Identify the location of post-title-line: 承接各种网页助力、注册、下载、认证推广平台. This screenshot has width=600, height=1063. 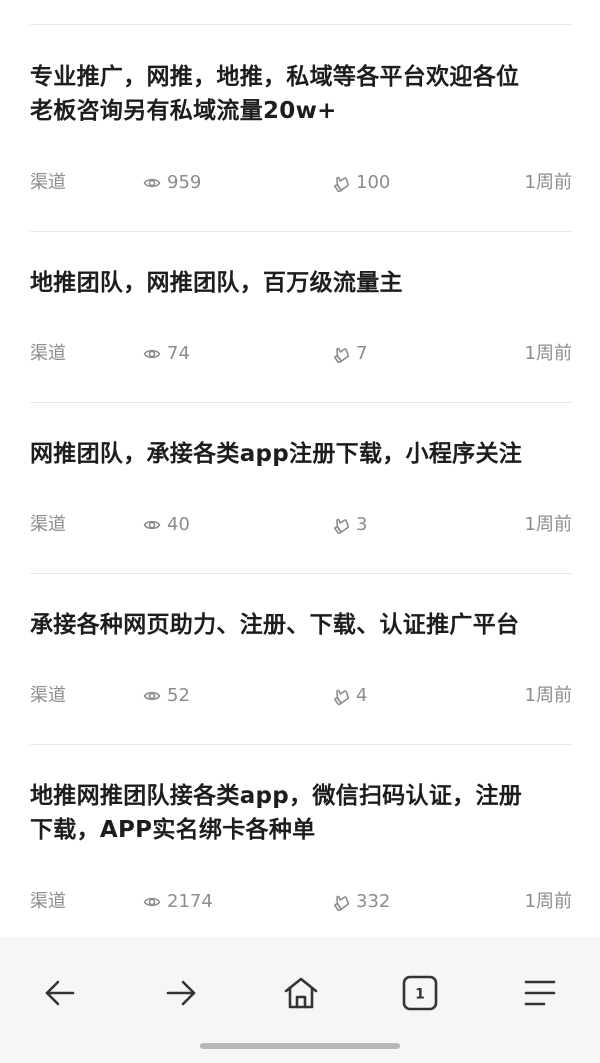
(275, 625).